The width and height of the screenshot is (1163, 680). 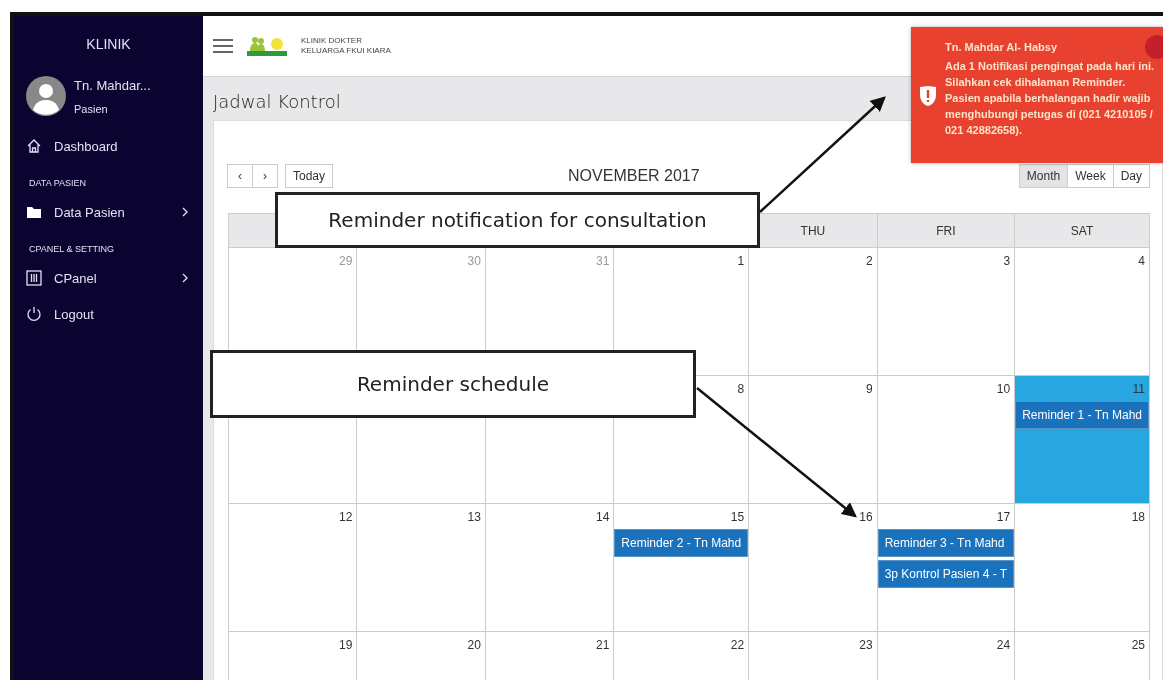 I want to click on date-number: 11, so click(x=1138, y=389).